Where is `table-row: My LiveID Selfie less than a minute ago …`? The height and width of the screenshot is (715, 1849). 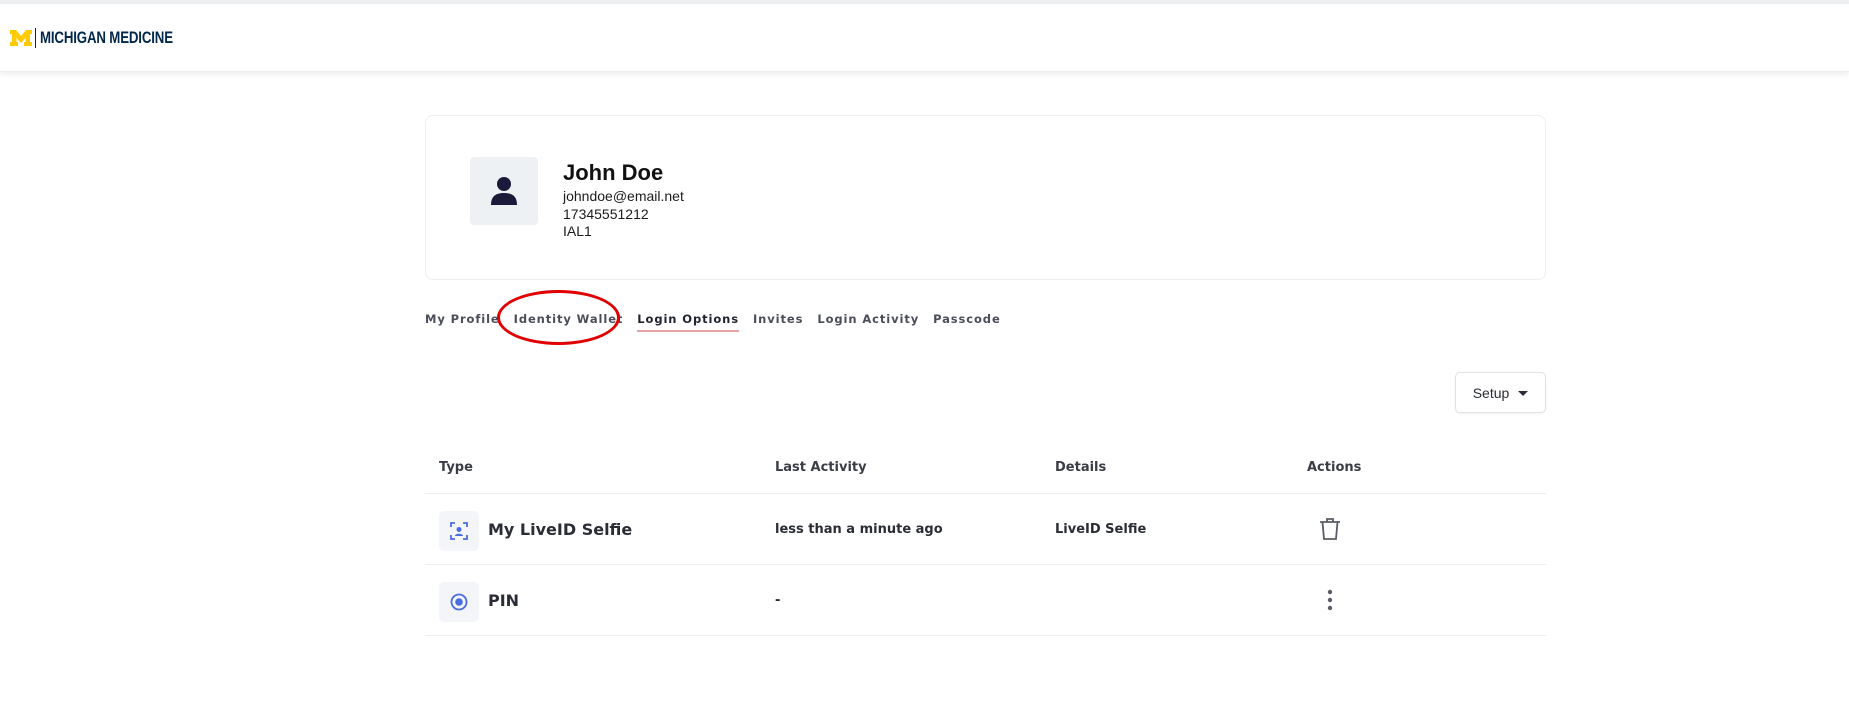
table-row: My LiveID Selfie less than a minute ago … is located at coordinates (985, 529).